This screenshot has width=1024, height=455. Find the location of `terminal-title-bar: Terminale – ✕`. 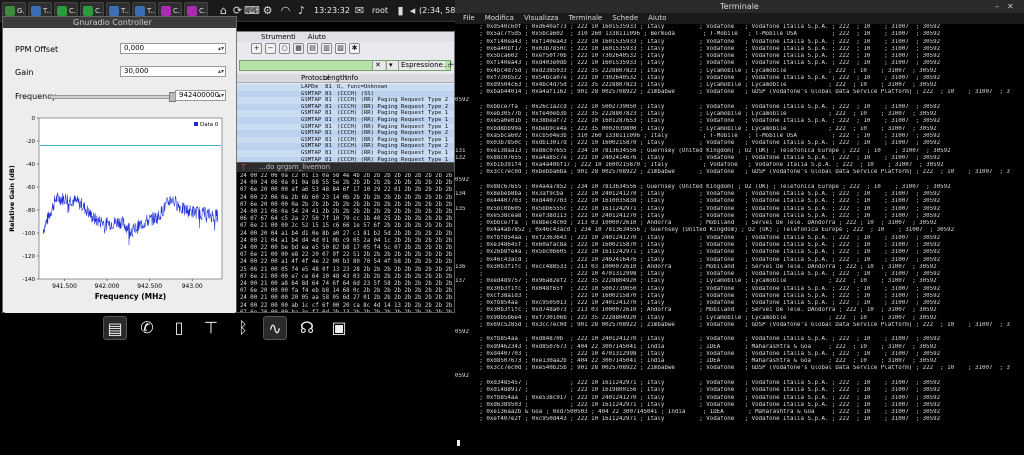

terminal-title-bar: Terminale – ✕ is located at coordinates (739, 6).